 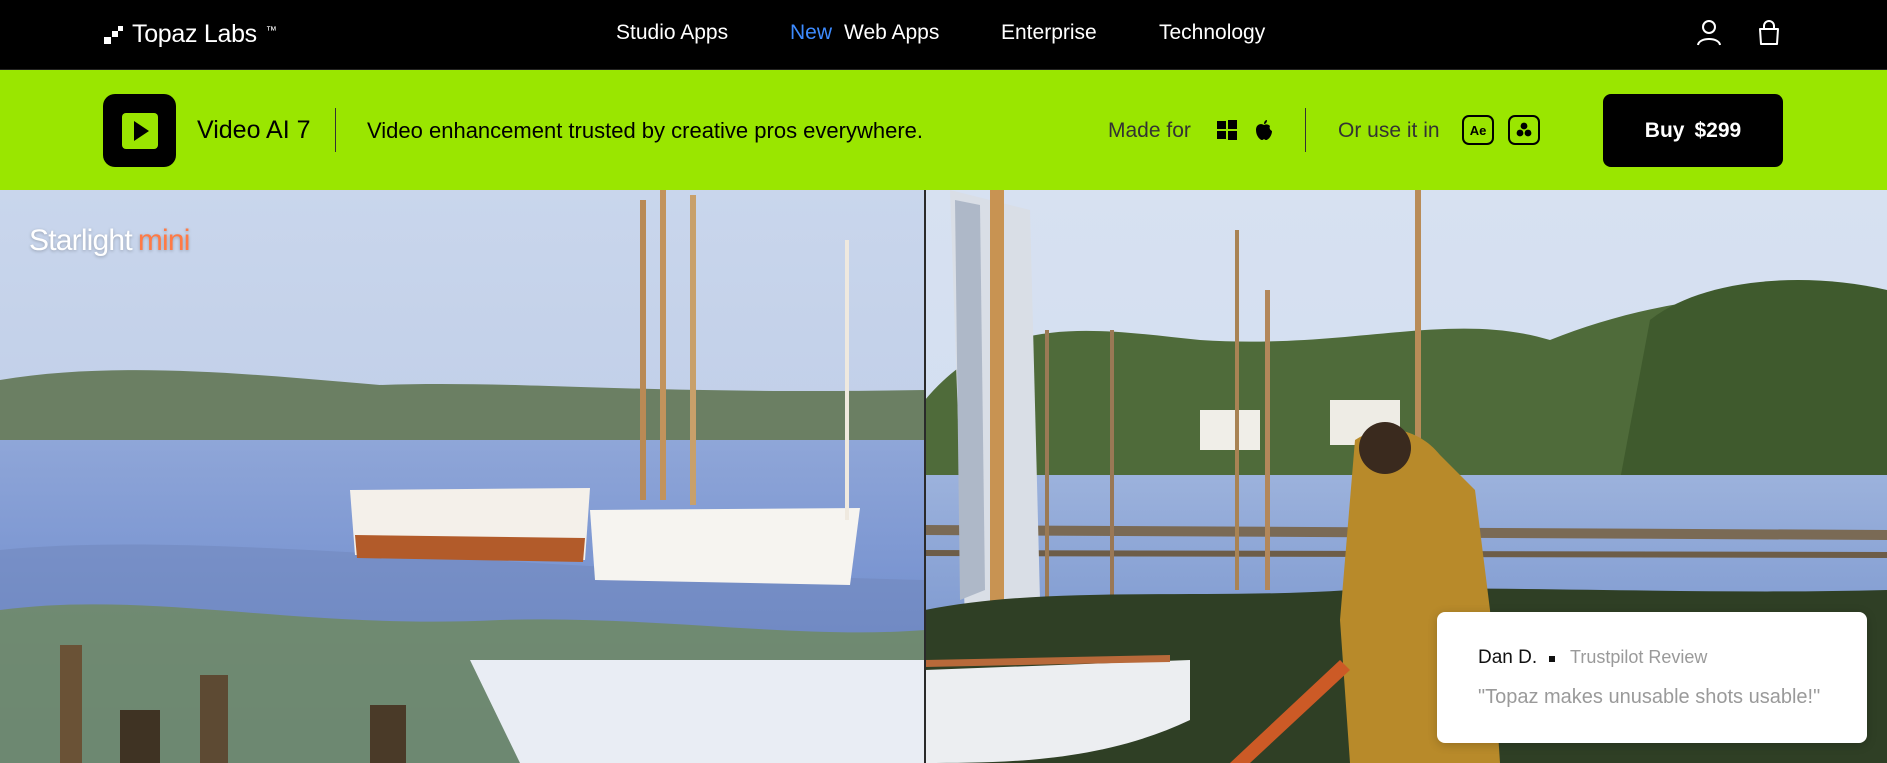 What do you see at coordinates (1693, 130) in the screenshot?
I see `buy-button: Buy $299` at bounding box center [1693, 130].